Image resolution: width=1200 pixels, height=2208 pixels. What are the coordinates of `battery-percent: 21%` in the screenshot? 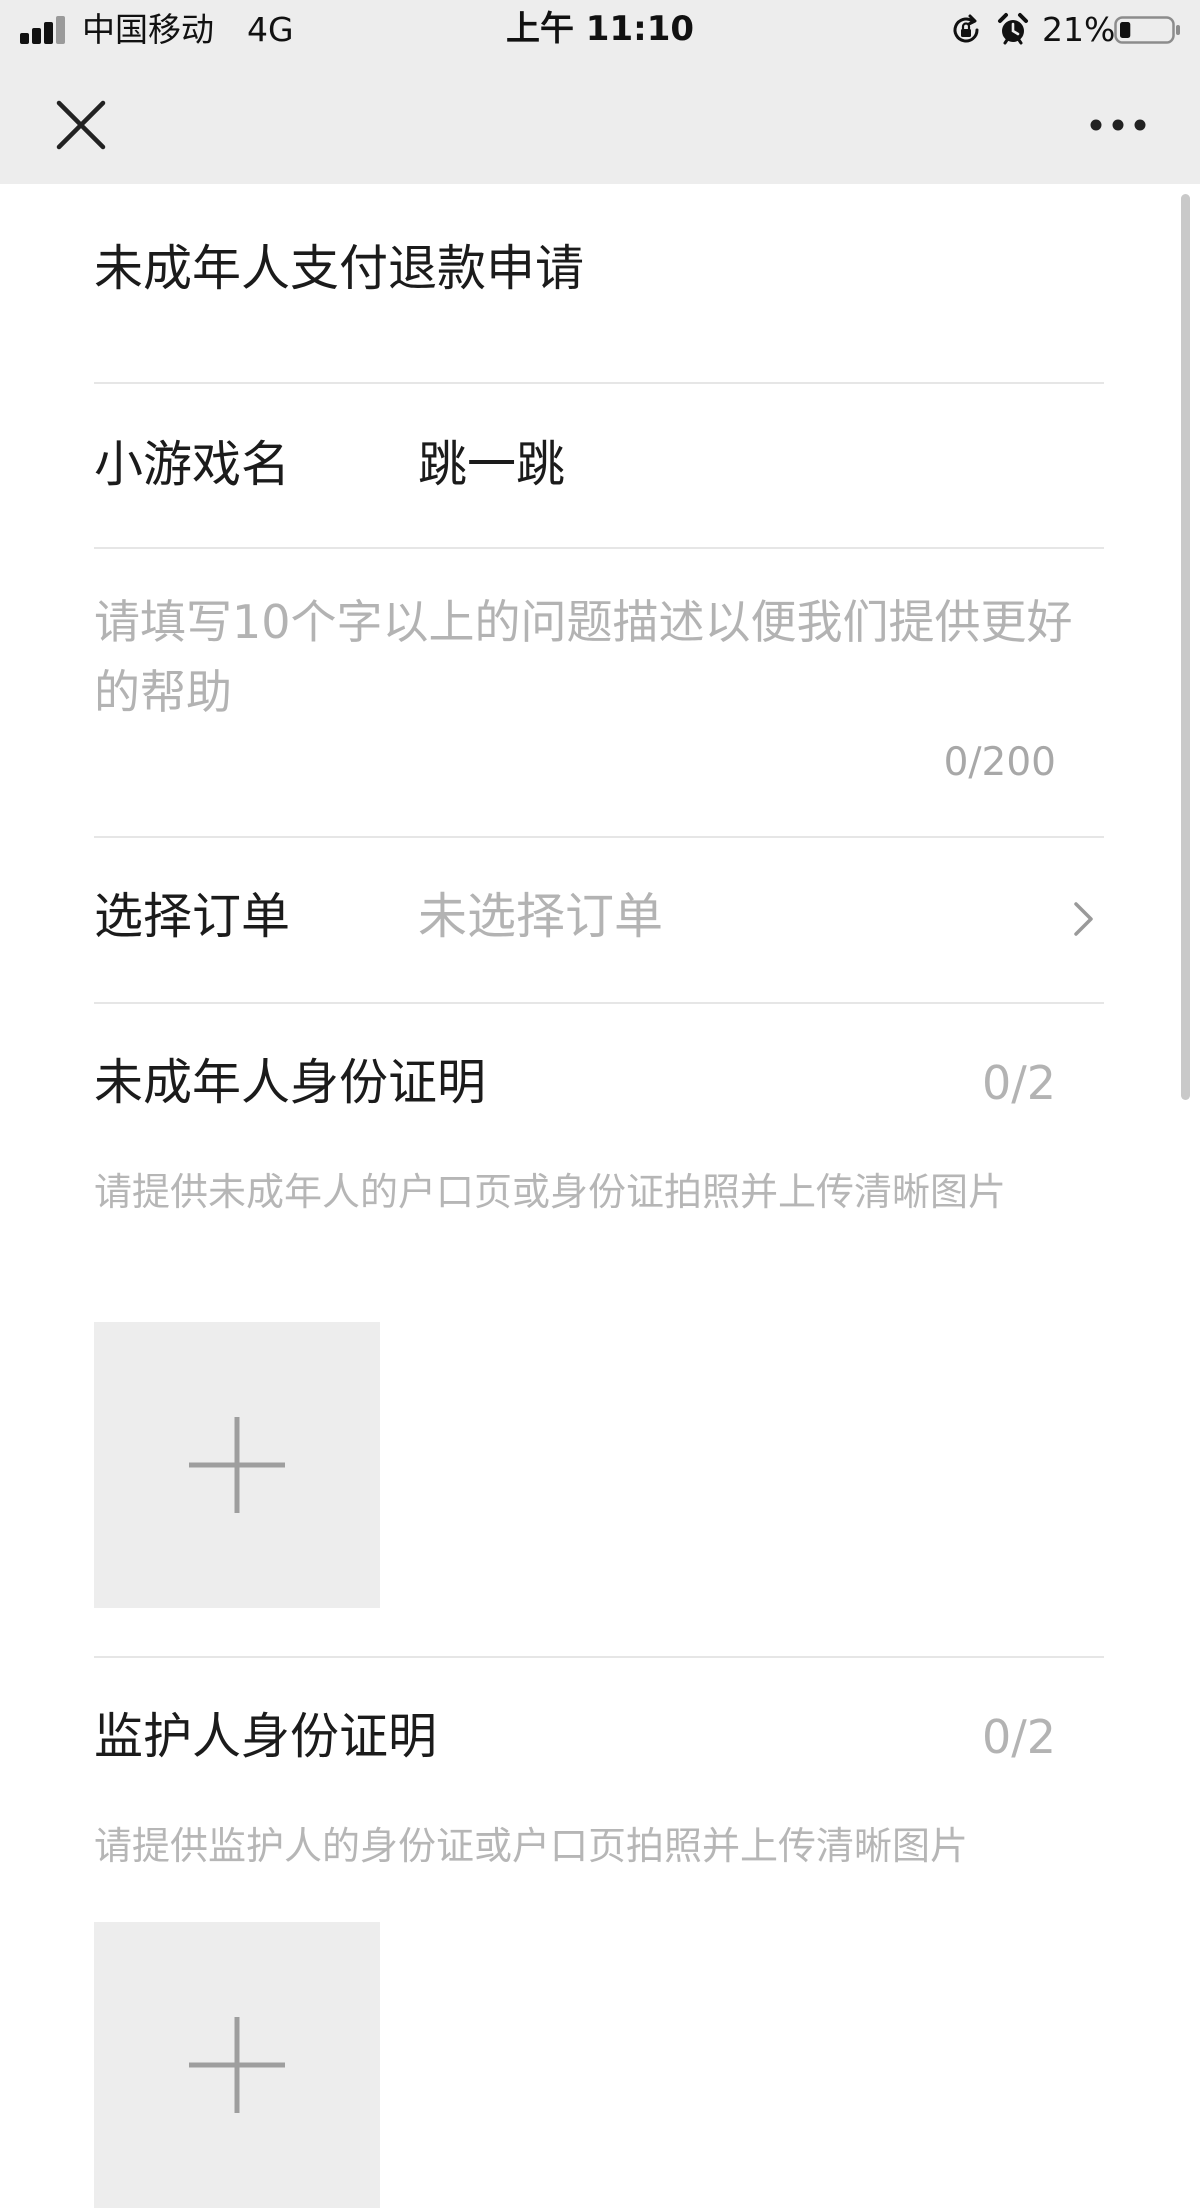 It's located at (1079, 29).